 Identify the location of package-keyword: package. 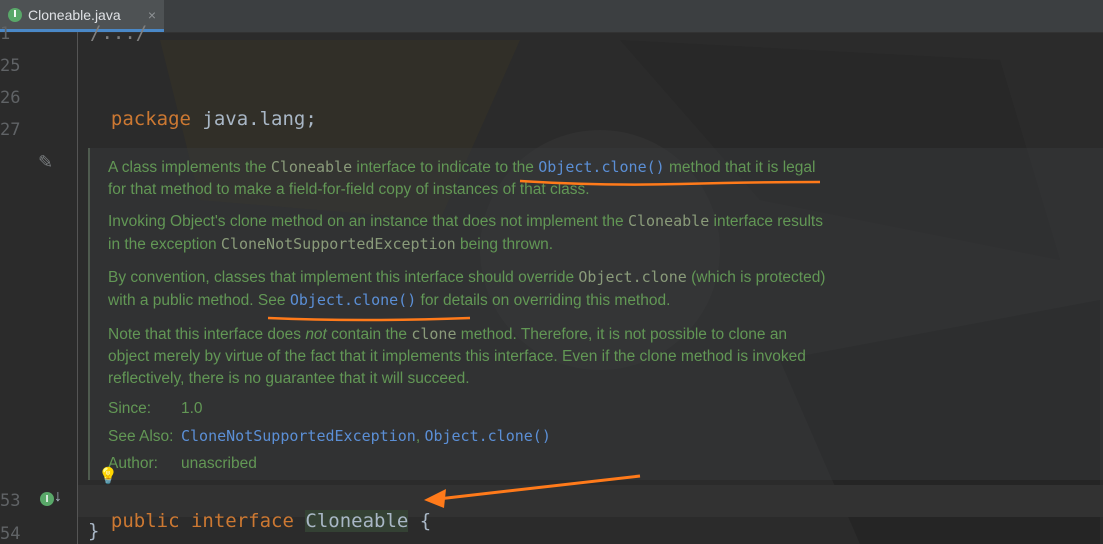
(150, 119).